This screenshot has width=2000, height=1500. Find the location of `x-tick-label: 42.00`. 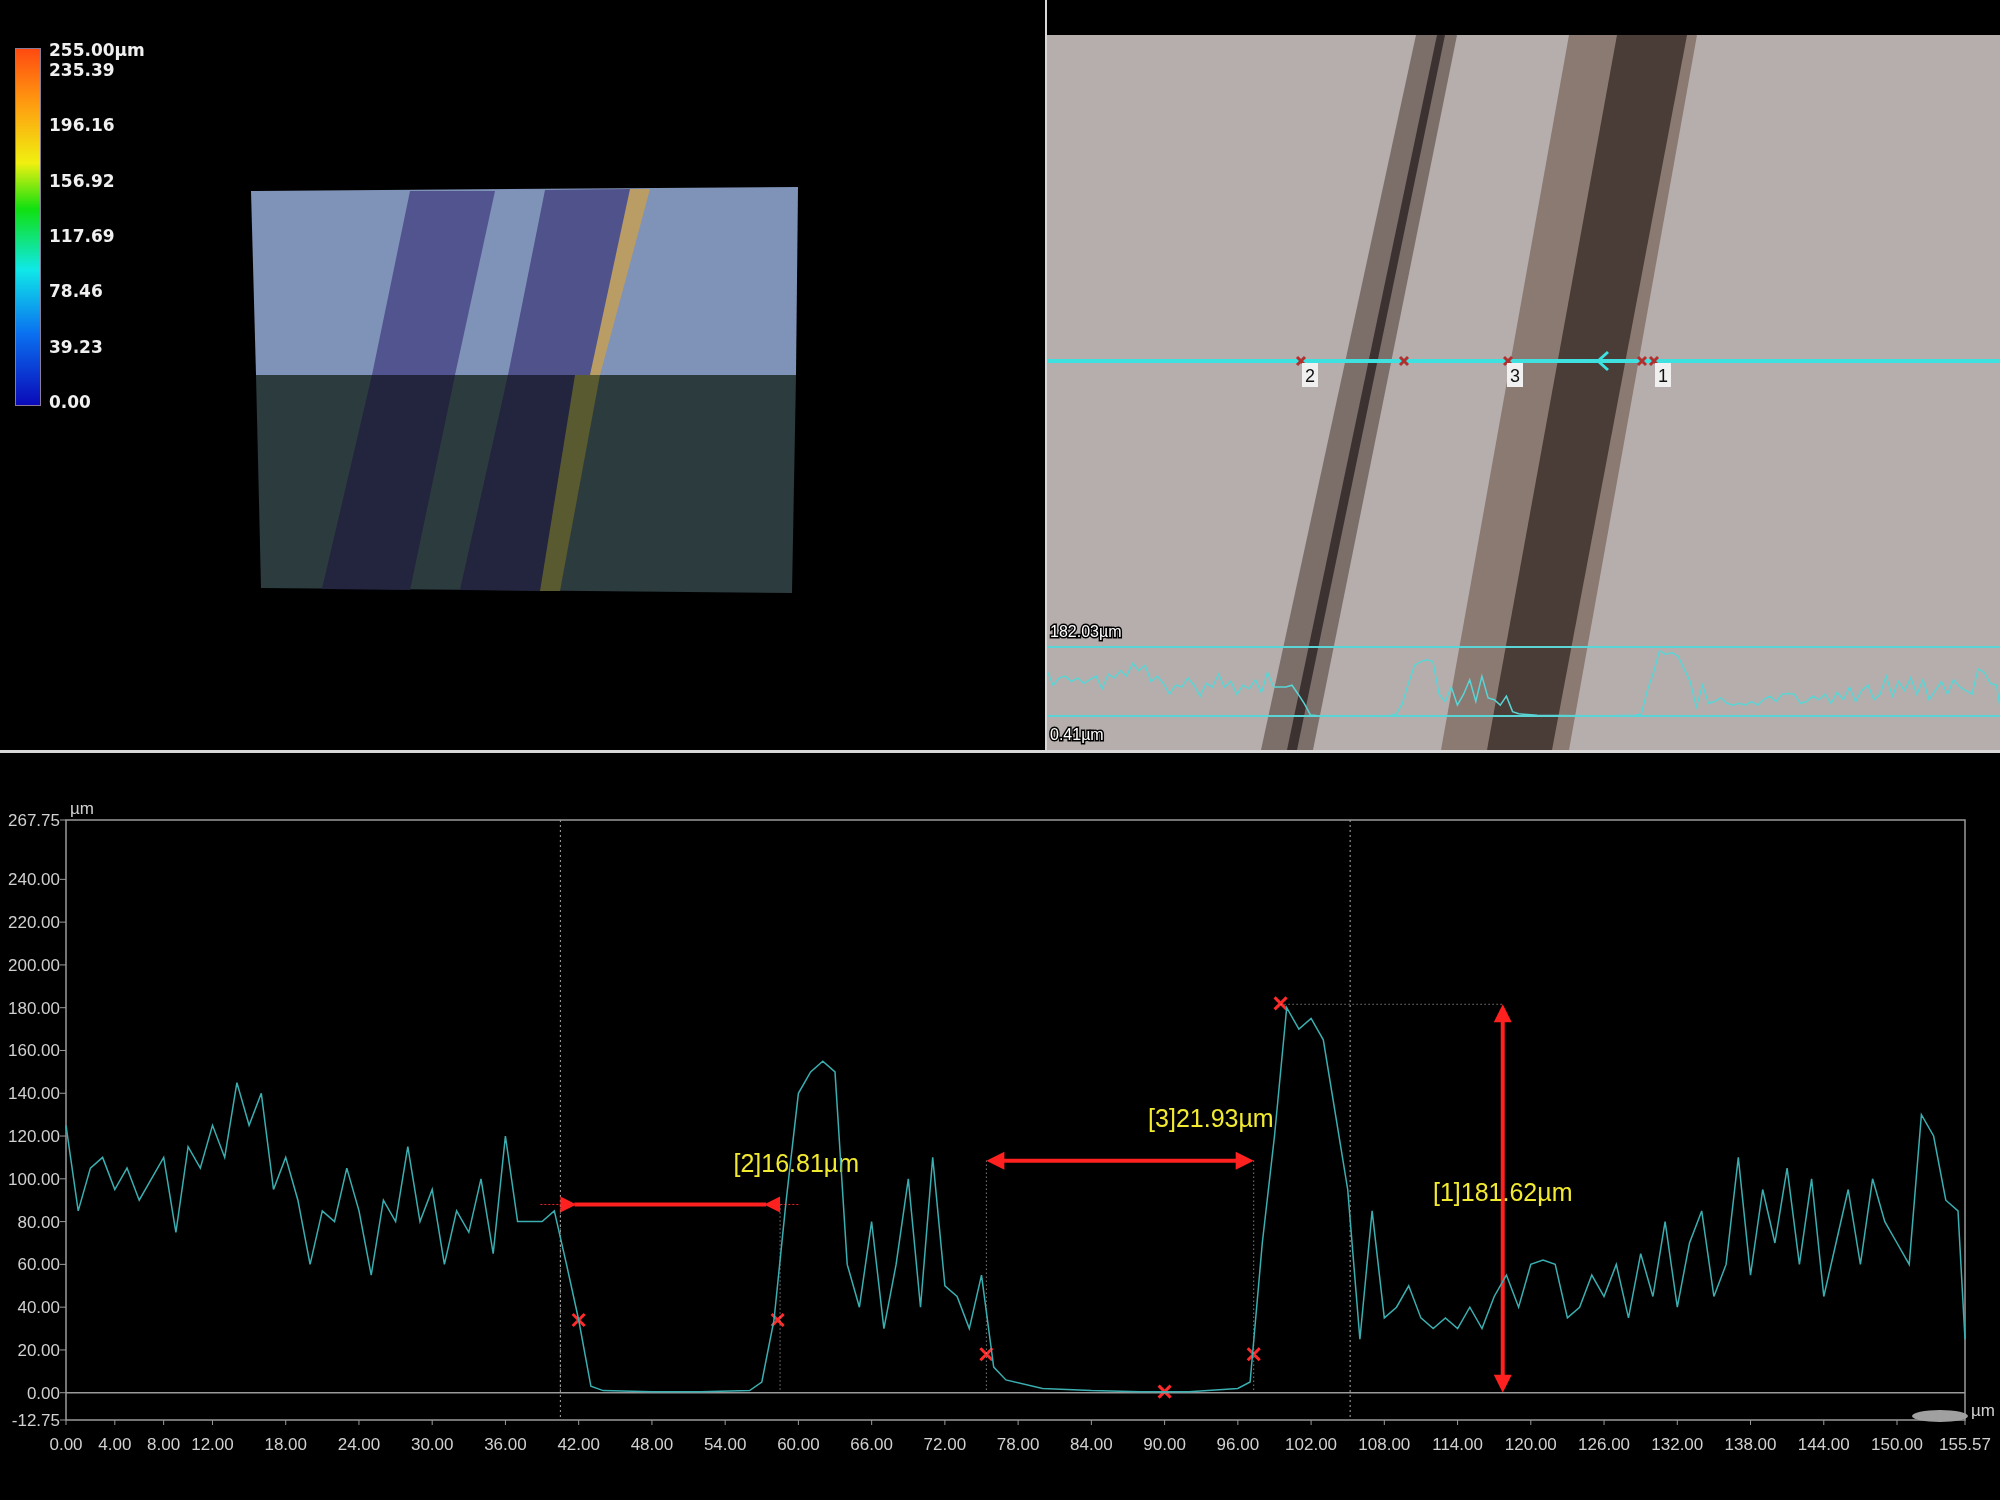

x-tick-label: 42.00 is located at coordinates (578, 1444).